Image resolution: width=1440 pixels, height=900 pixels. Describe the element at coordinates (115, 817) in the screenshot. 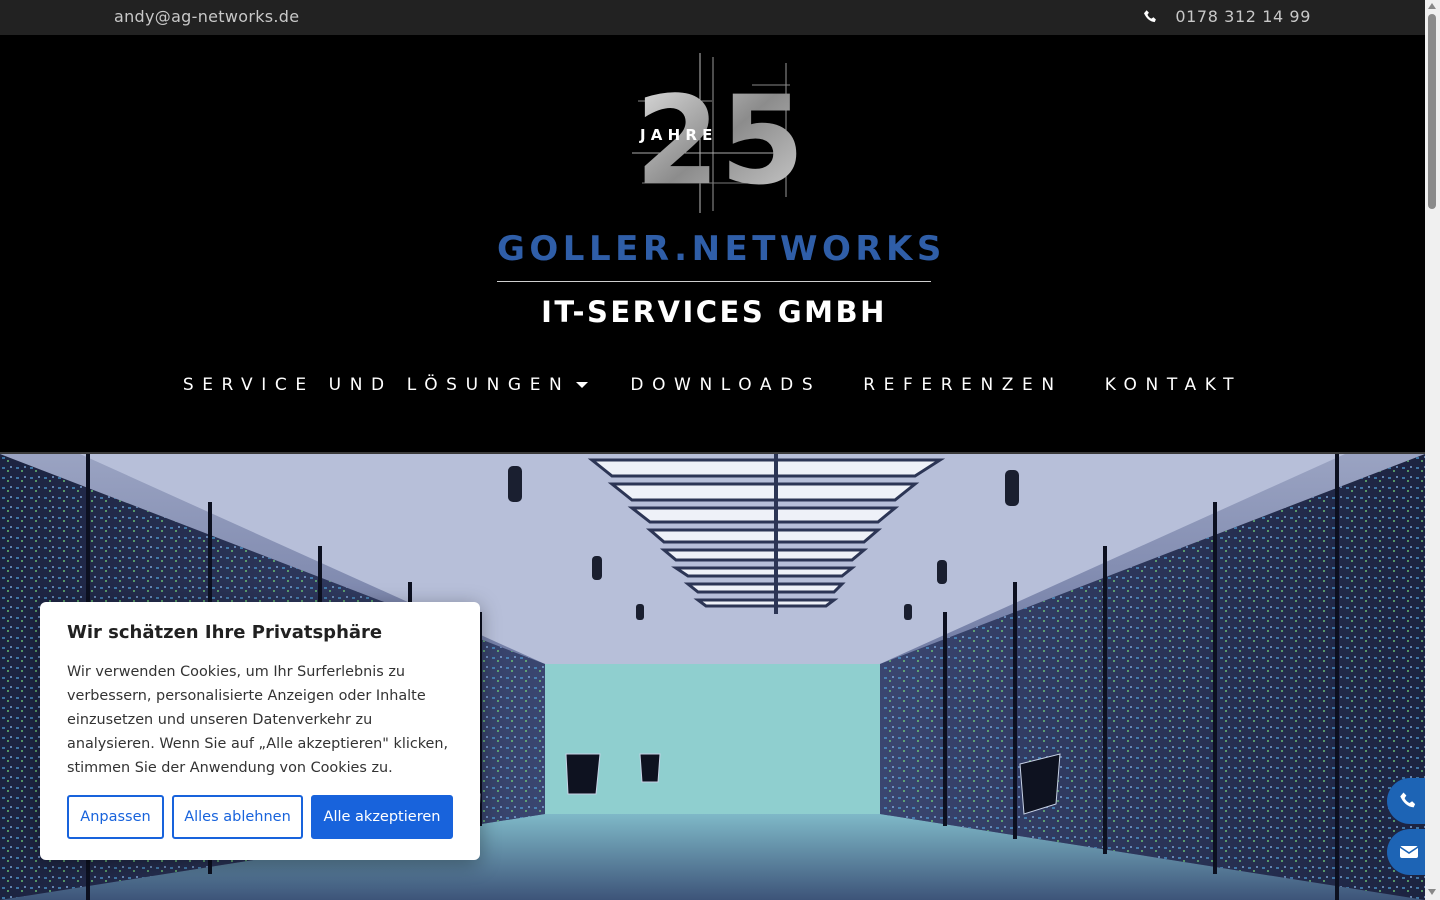

I see `customize-button: Anpassen` at that location.